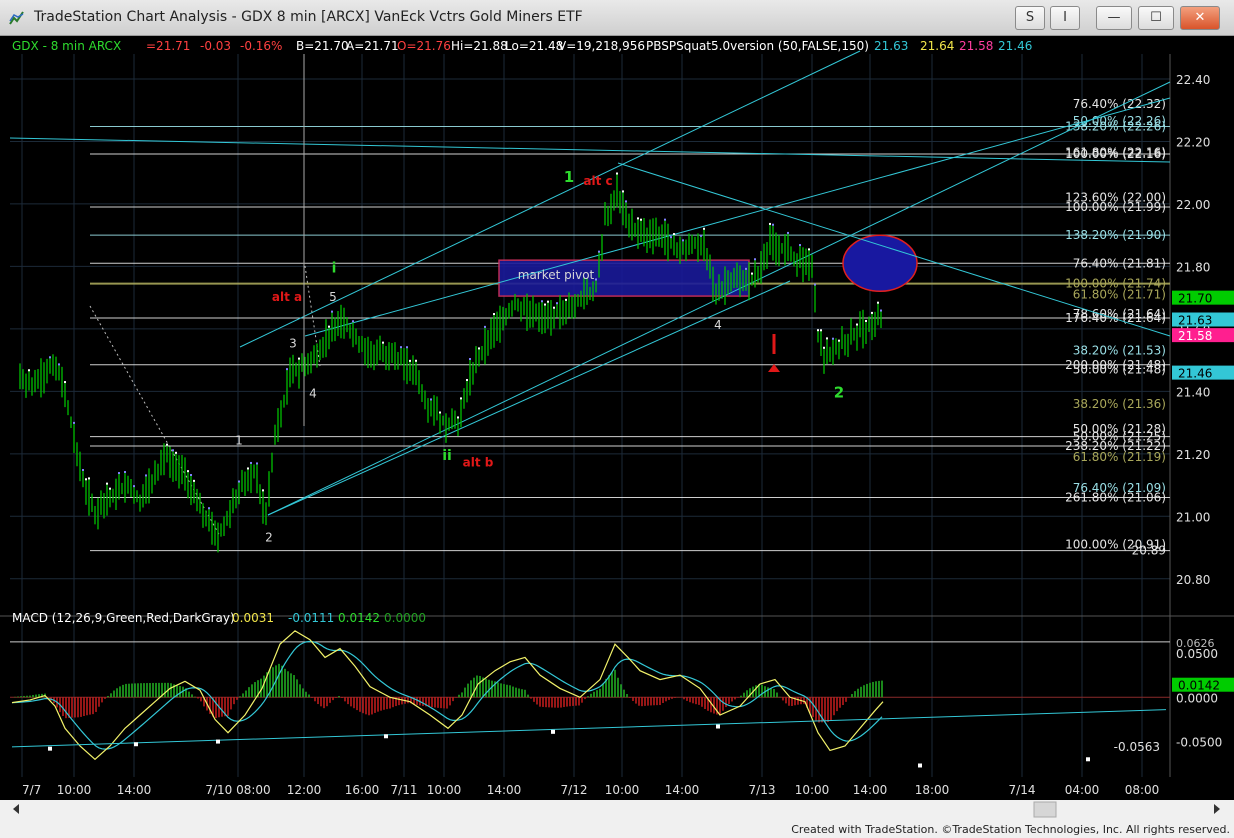 Image resolution: width=1234 pixels, height=838 pixels. I want to click on x-tick-label: 16:00, so click(362, 790).